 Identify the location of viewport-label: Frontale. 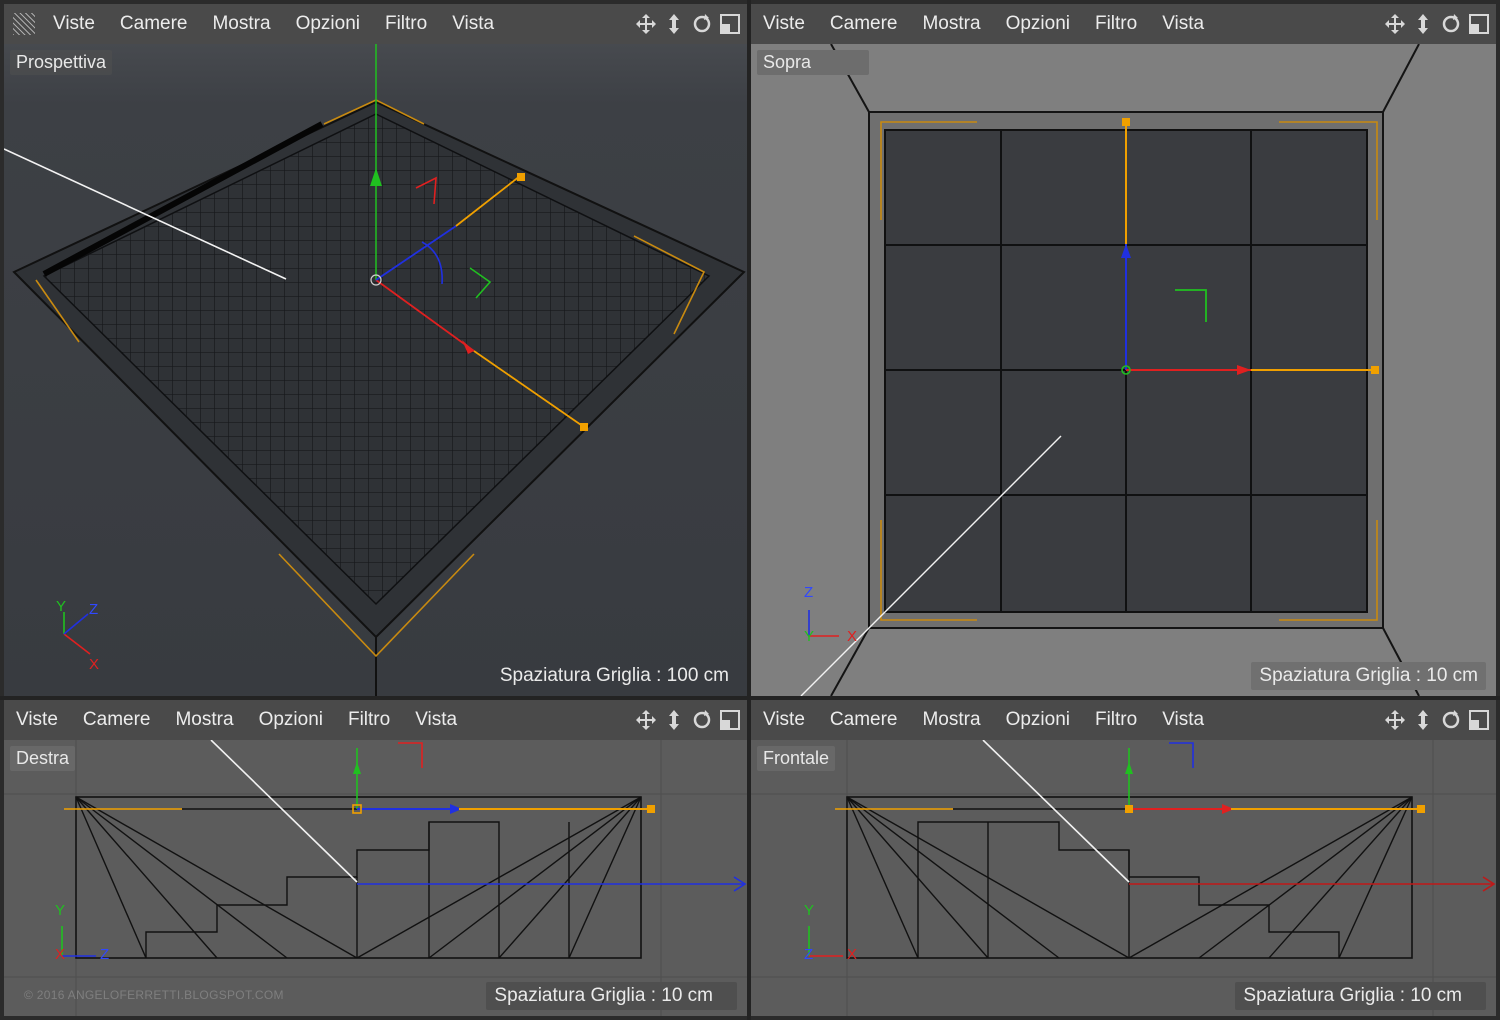
(796, 758).